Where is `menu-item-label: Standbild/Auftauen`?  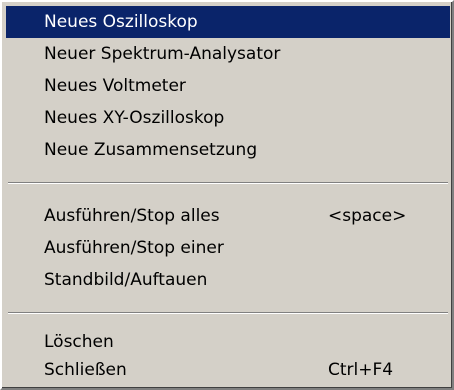 menu-item-label: Standbild/Auftauen is located at coordinates (126, 280).